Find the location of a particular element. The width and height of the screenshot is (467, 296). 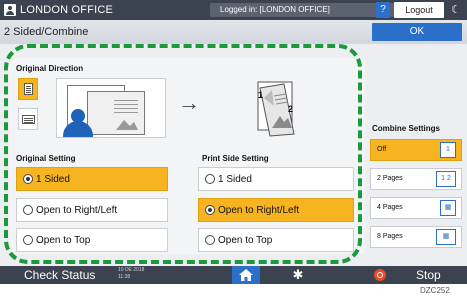

combine-label: Off is located at coordinates (382, 149).